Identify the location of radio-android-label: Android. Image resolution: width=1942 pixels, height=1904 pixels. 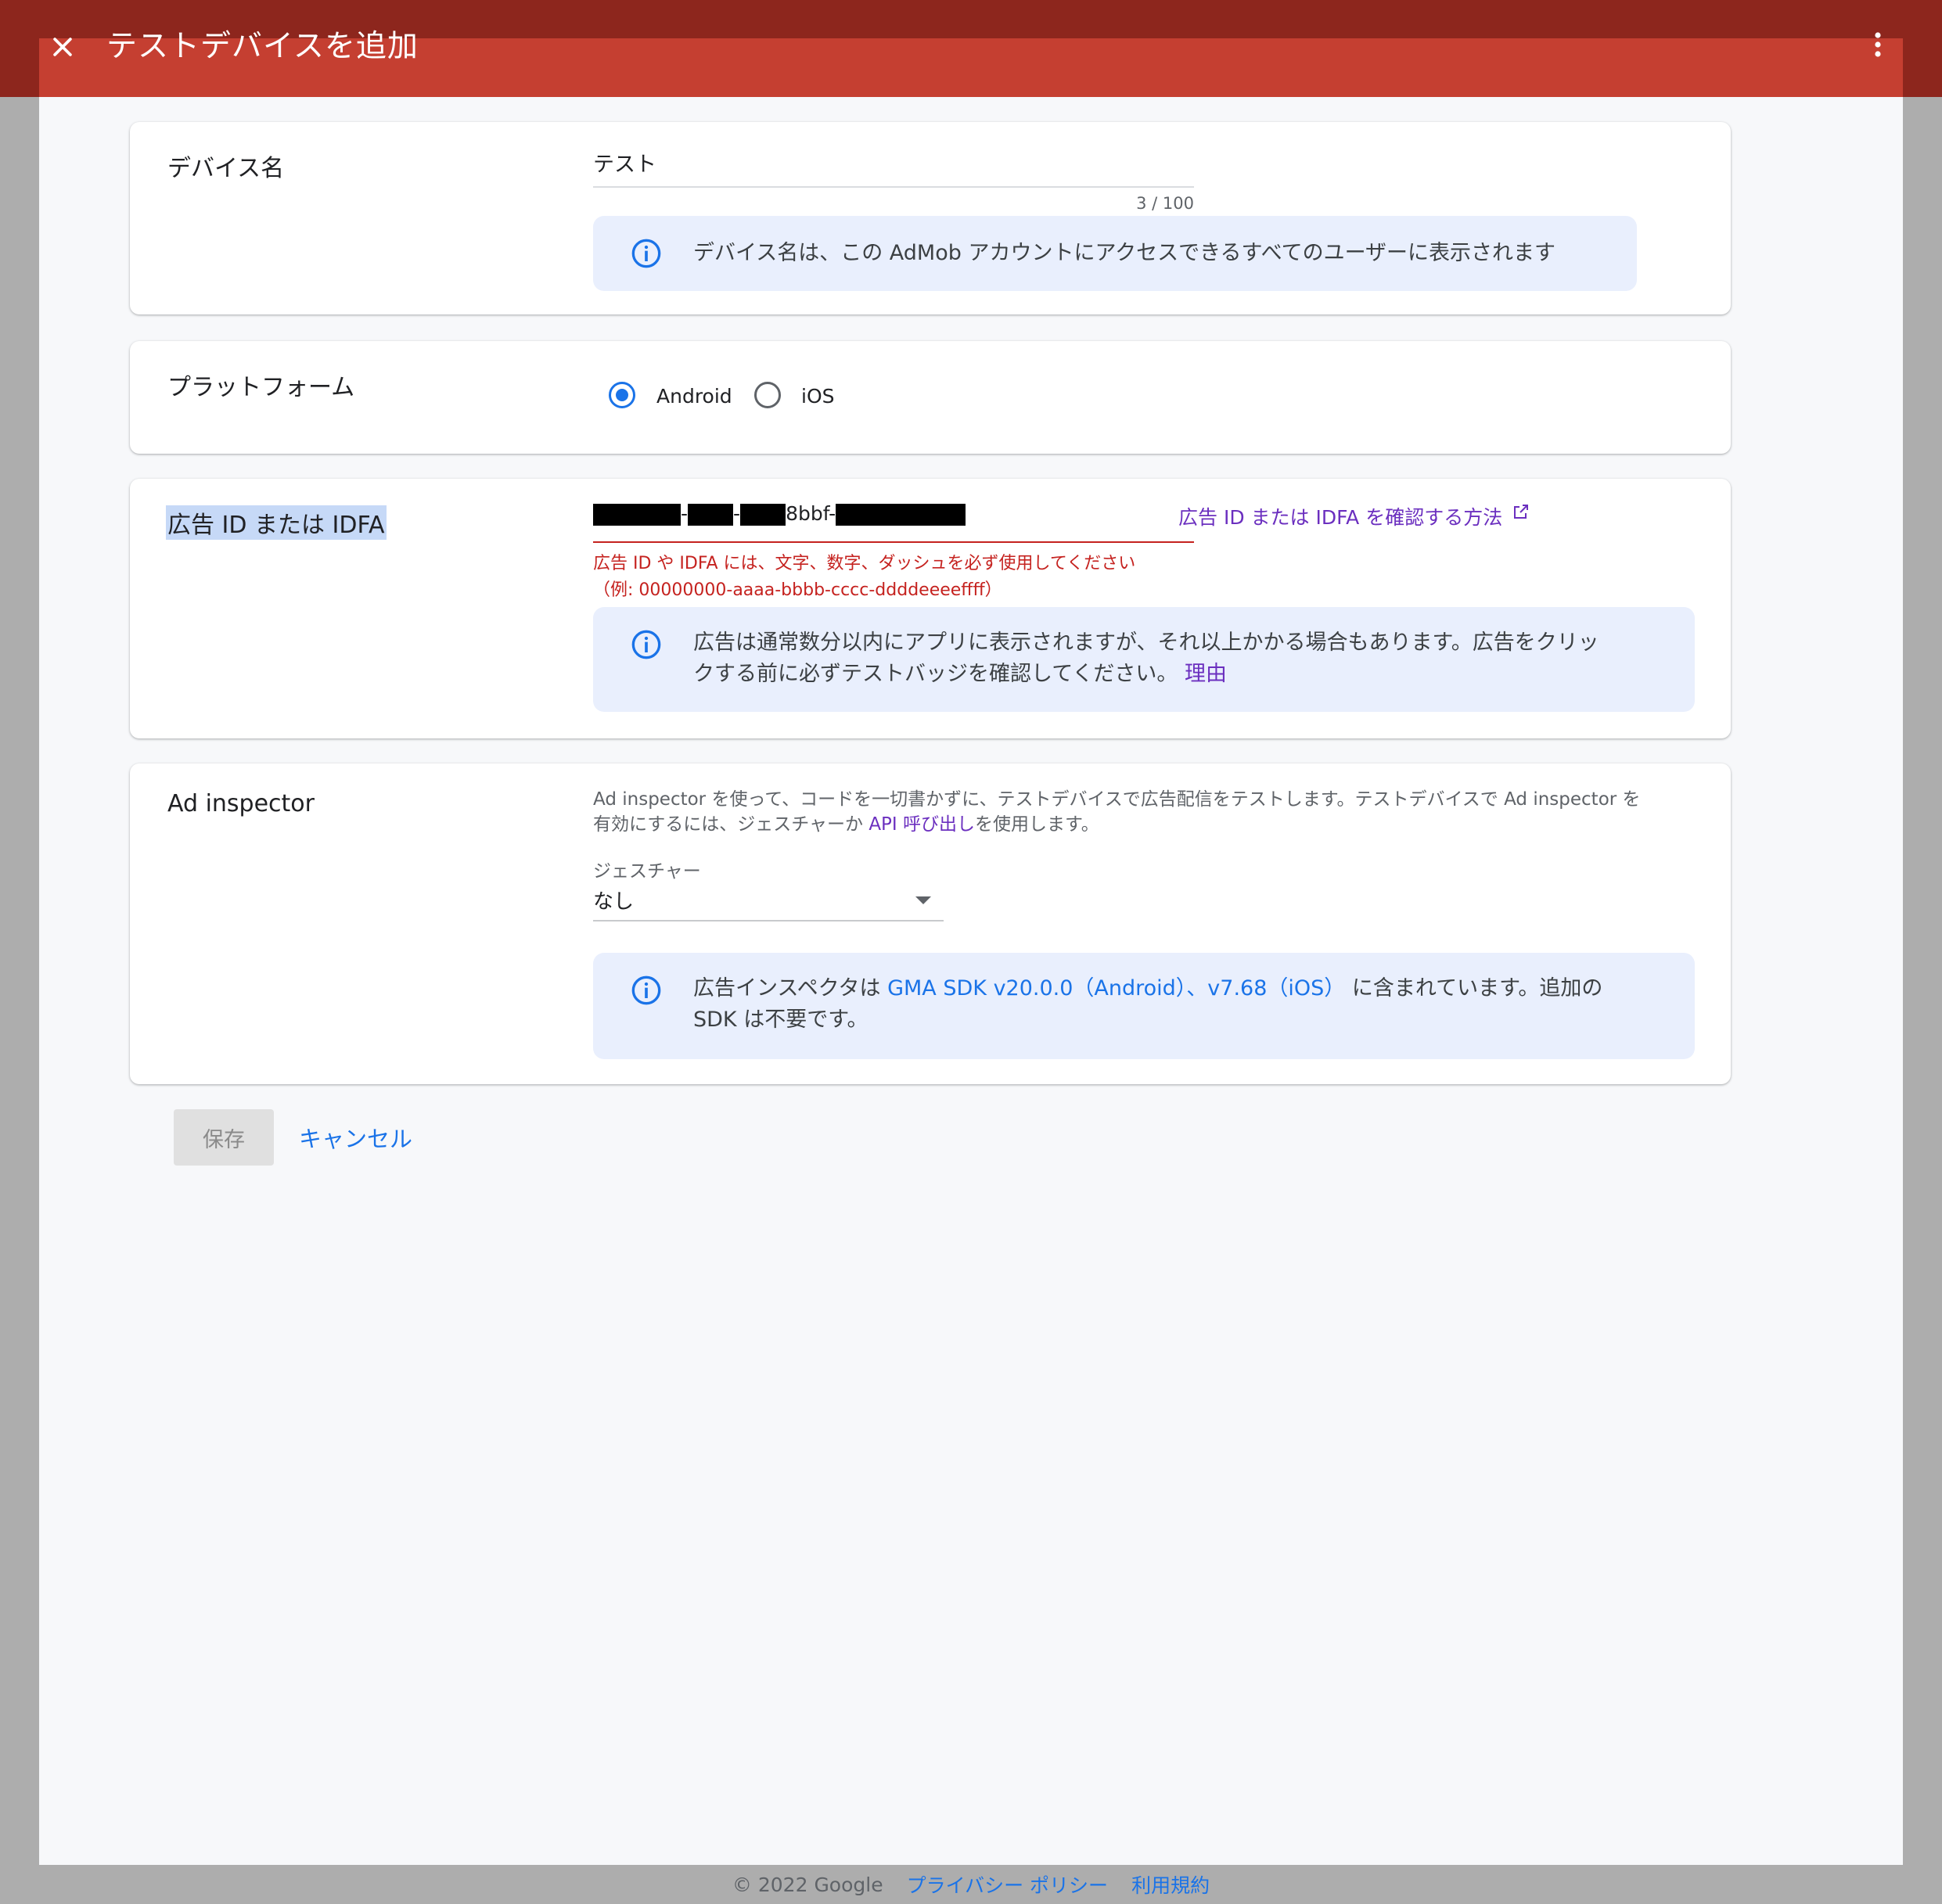
(694, 396).